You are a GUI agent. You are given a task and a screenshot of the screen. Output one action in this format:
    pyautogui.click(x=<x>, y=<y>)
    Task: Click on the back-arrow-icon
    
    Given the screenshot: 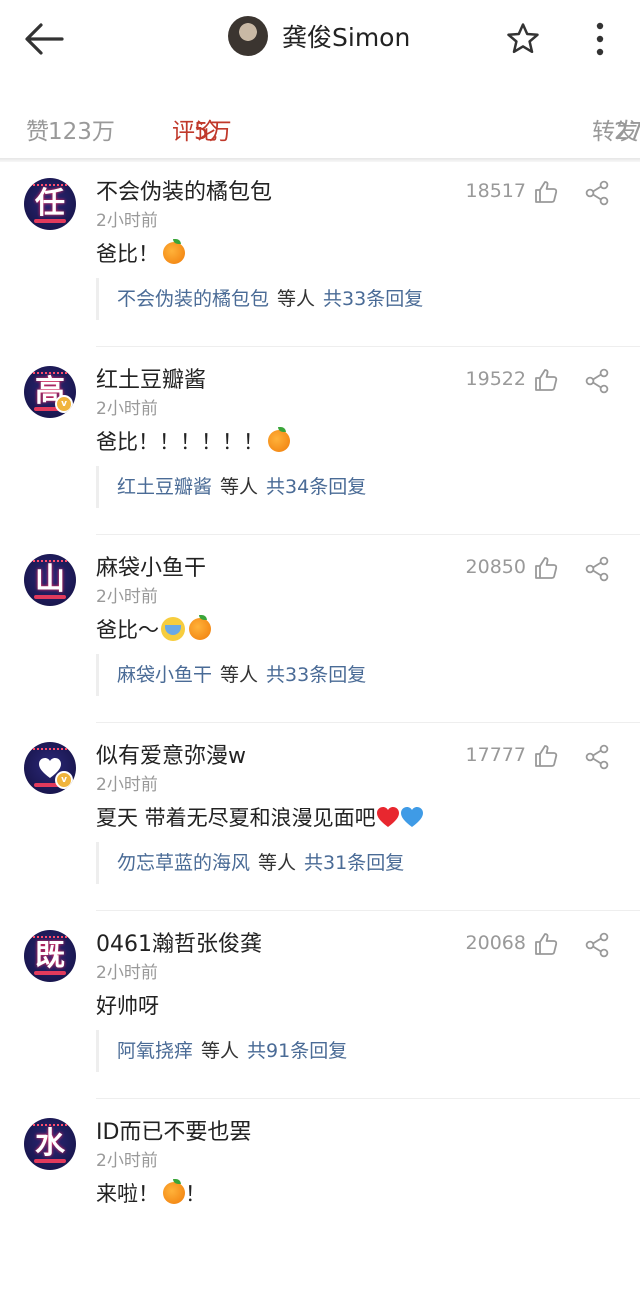 What is the action you would take?
    pyautogui.click(x=44, y=39)
    